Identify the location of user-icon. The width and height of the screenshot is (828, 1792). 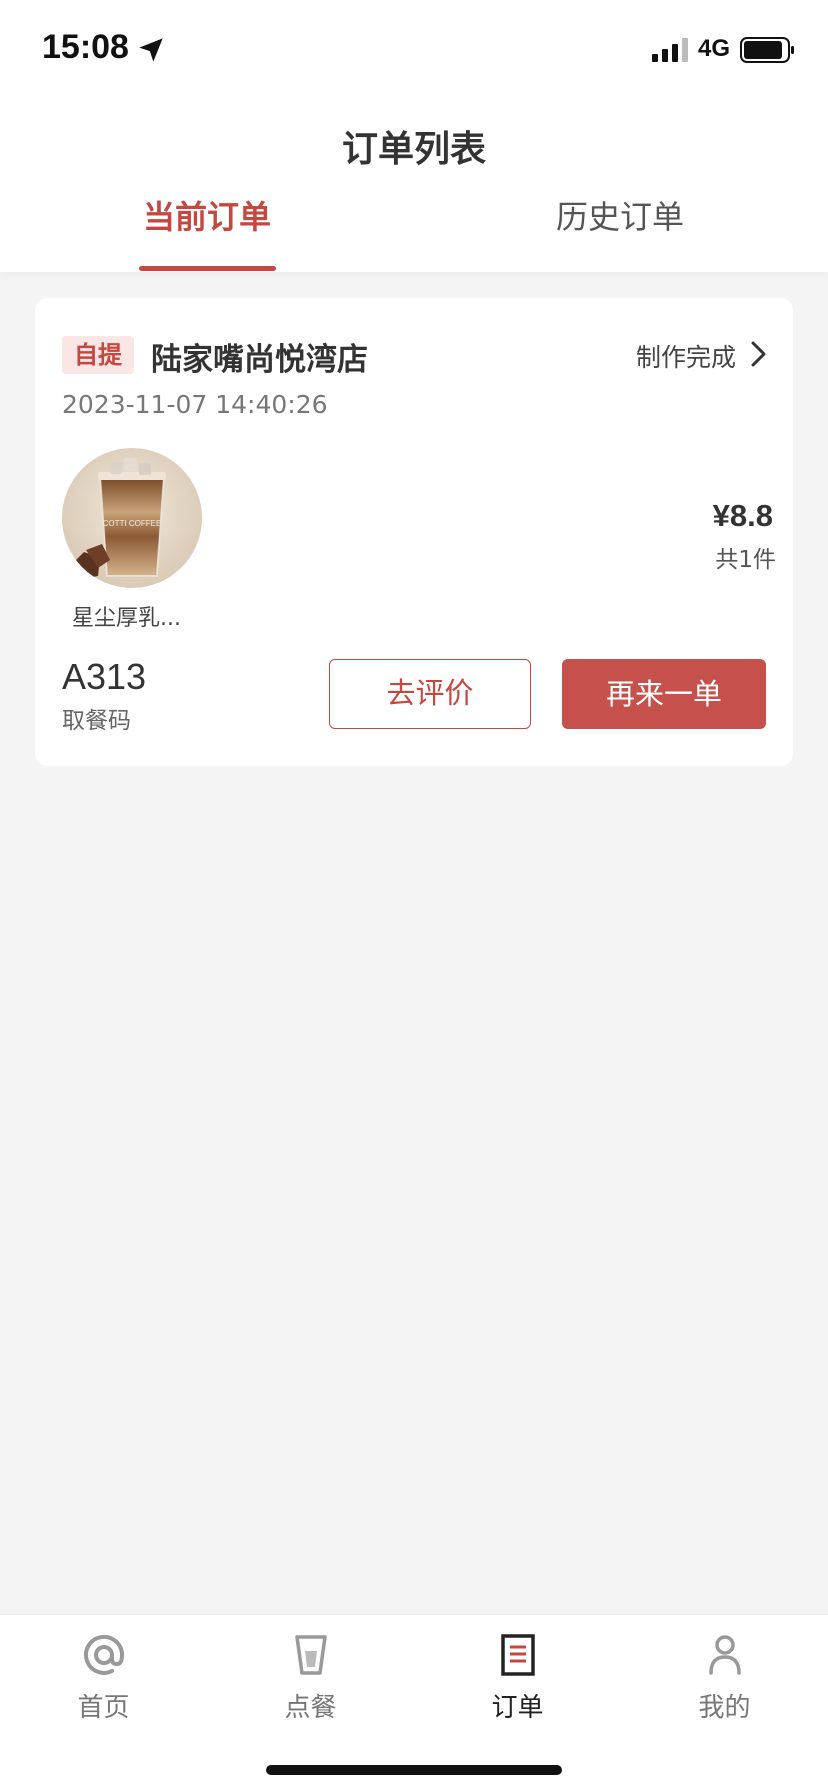
(724, 1655).